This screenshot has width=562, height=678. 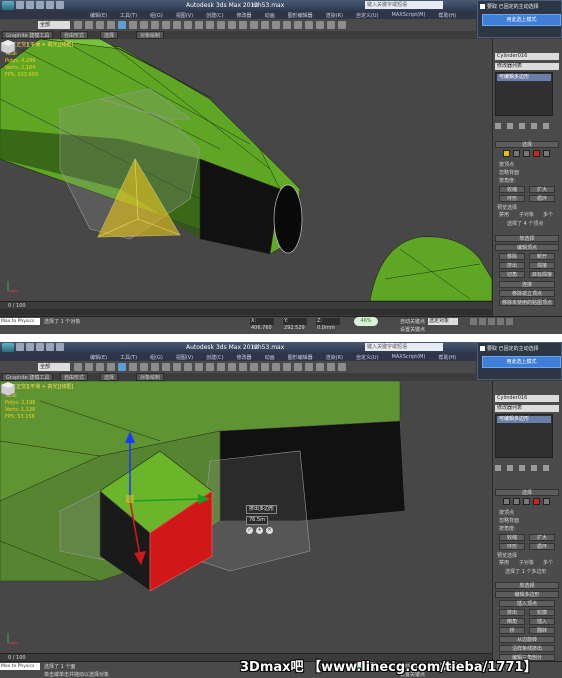 I want to click on menu-tools: 工具(T), so click(x=128, y=15).